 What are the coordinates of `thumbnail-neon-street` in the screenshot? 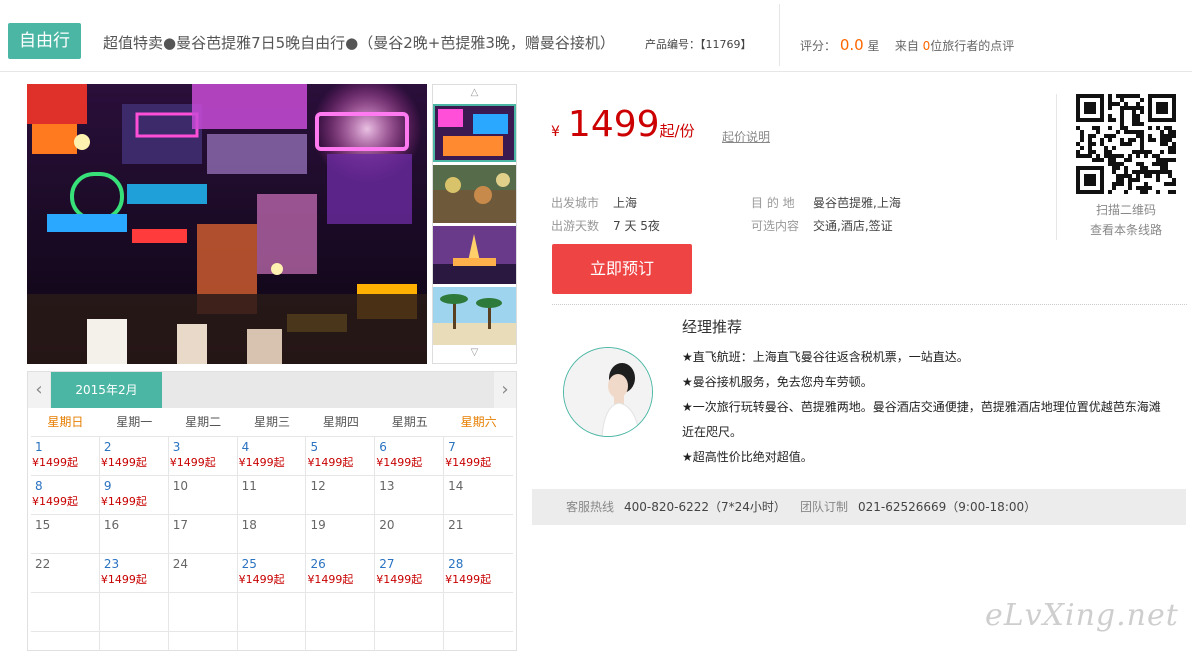 It's located at (474, 133).